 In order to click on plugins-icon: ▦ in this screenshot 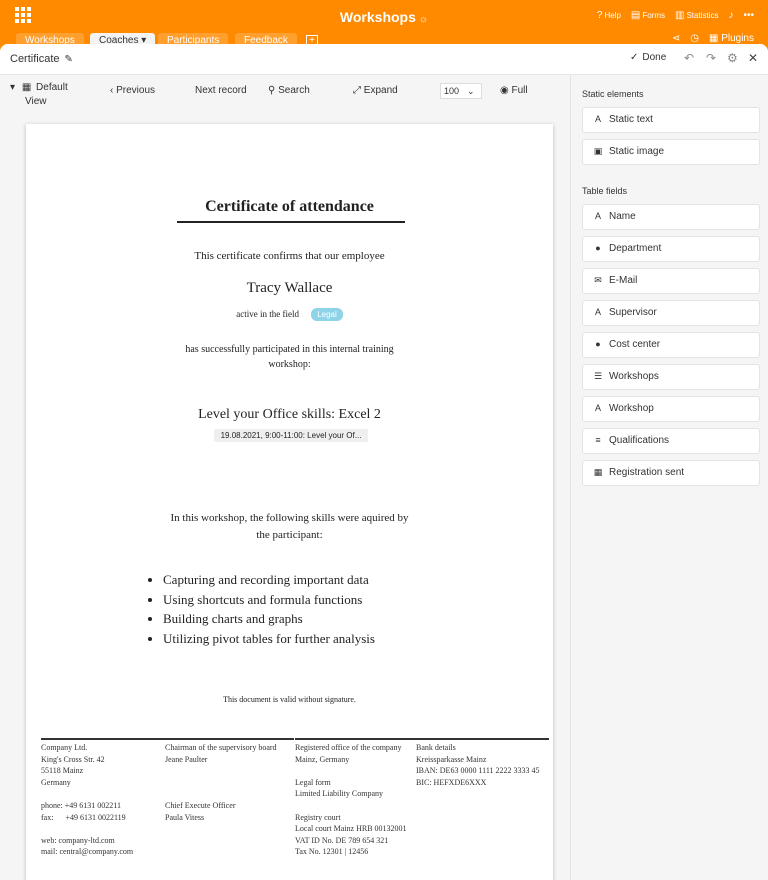, I will do `click(715, 38)`.